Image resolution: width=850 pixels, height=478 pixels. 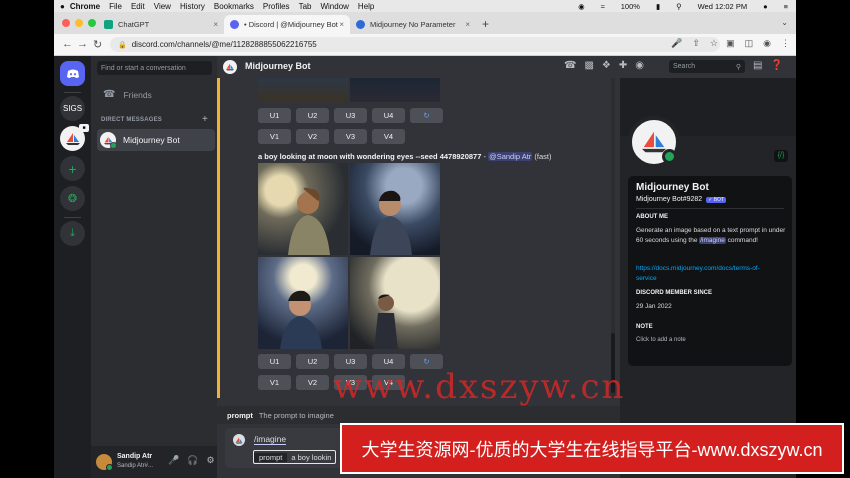 I want to click on explore-compass-icon: ❂, so click(x=72, y=198).